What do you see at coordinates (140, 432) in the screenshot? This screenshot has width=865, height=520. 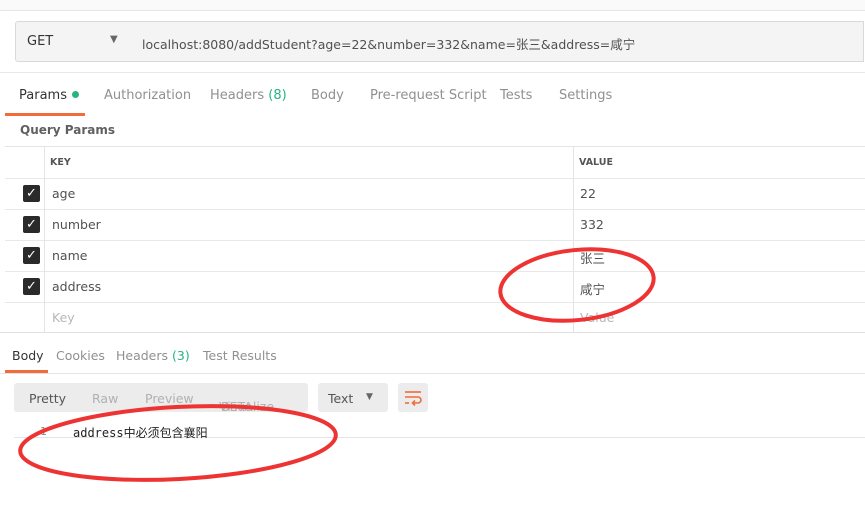 I see `response-body-text: address中必须包含襄阳` at bounding box center [140, 432].